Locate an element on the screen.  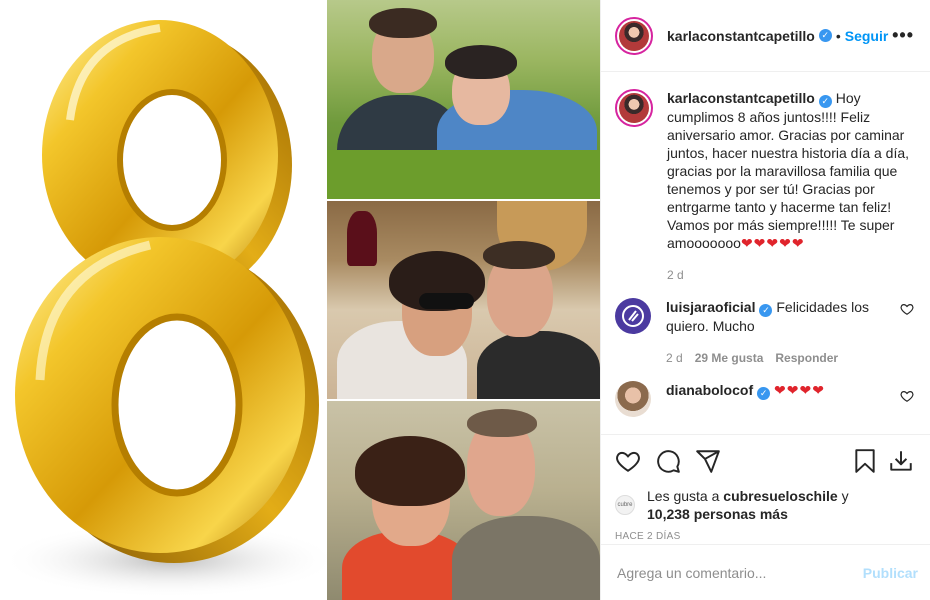
bookmark-icon is located at coordinates (865, 461).